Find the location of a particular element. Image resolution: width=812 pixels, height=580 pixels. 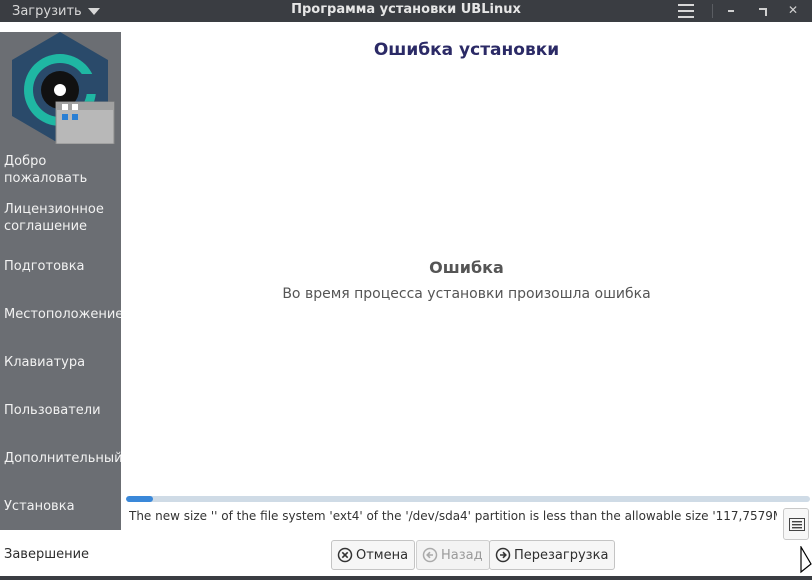

installation-progress-bar is located at coordinates (468, 499).